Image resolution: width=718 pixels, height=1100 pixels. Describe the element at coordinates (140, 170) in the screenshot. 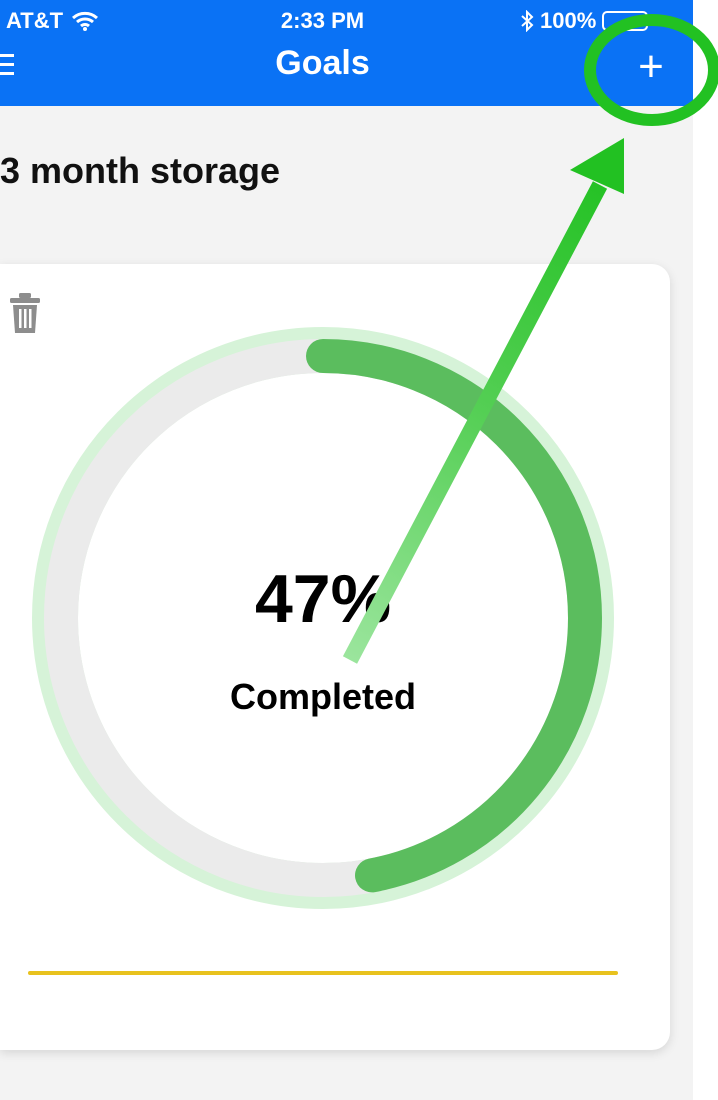

I see `goal-title: 3 month storage` at that location.